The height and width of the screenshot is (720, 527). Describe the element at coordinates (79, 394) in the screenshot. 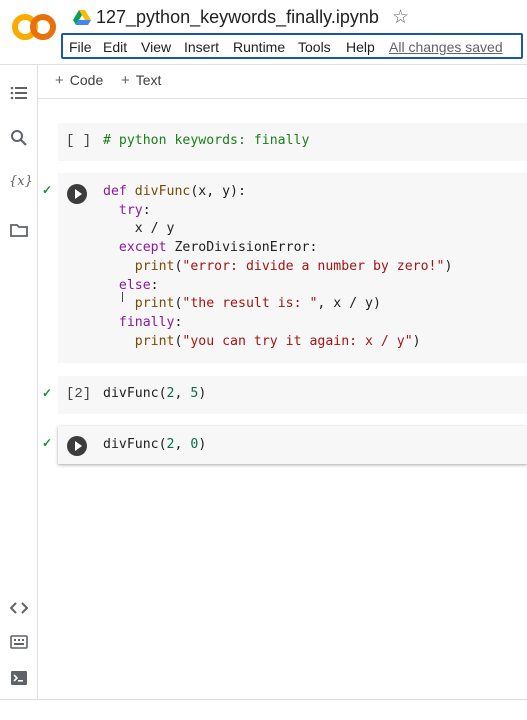

I see `cell-prompt: [2]` at that location.